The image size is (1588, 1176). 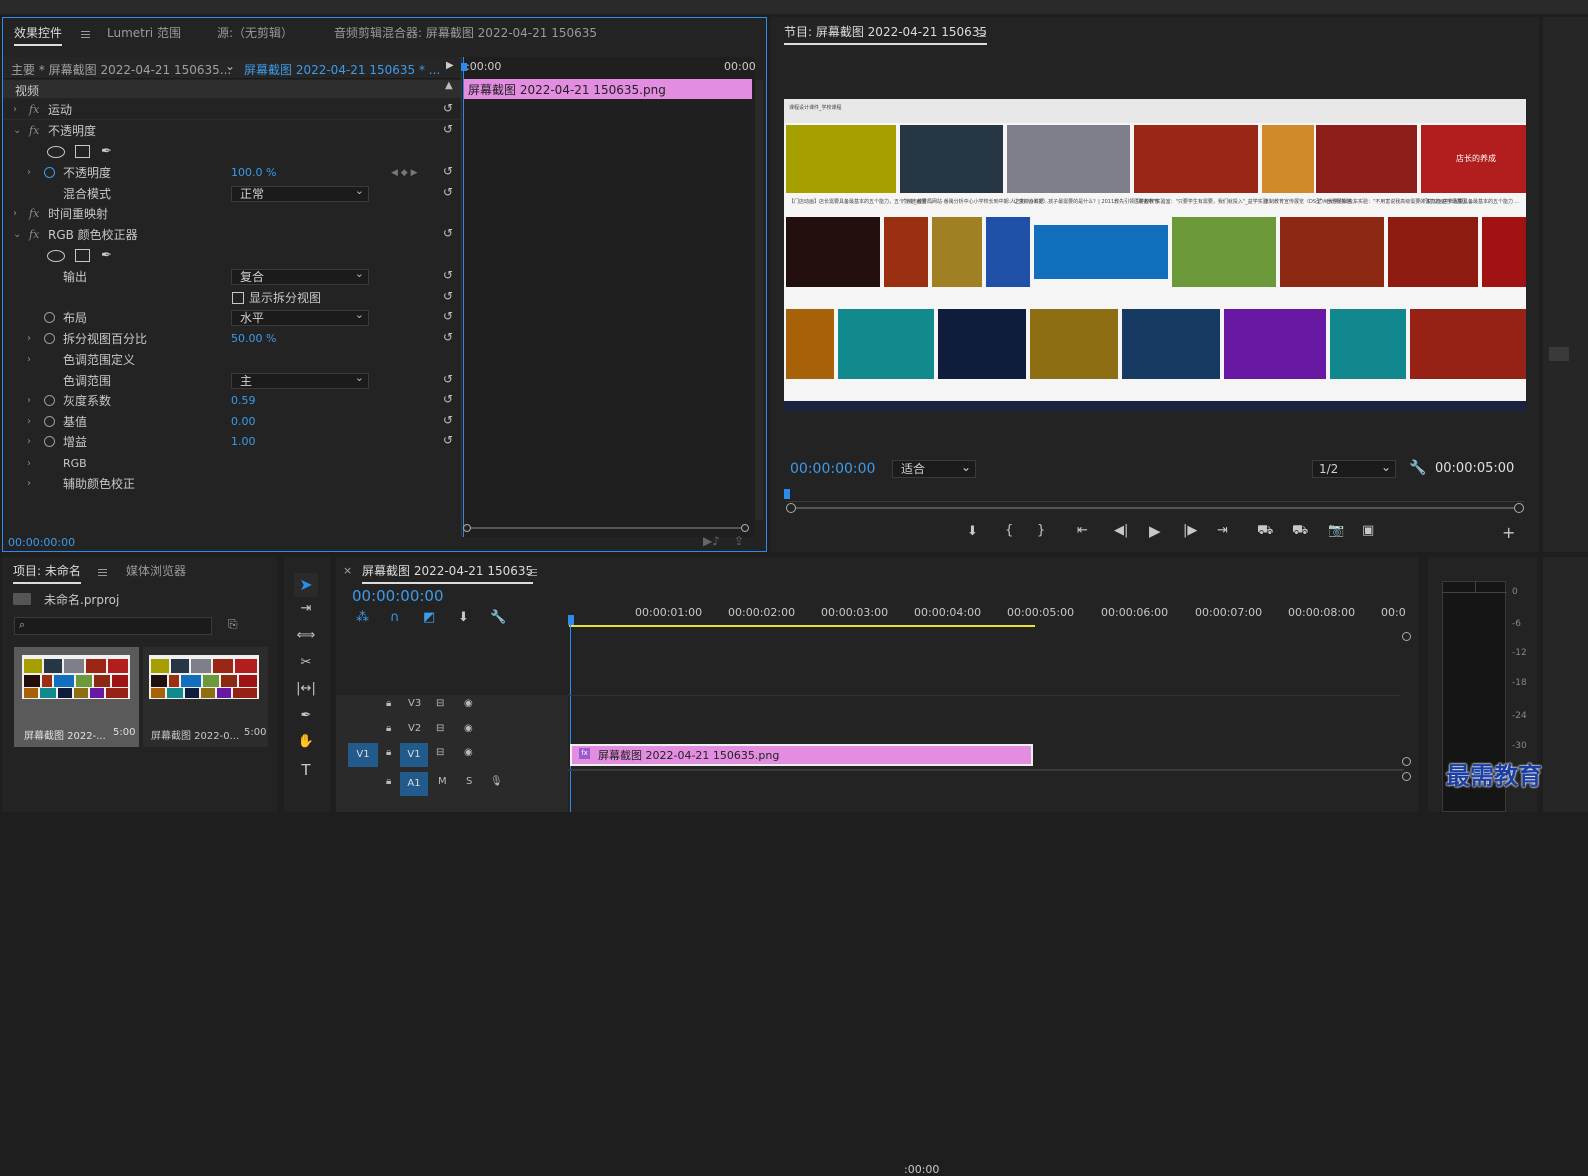 What do you see at coordinates (571, 620) in the screenshot?
I see `timeline-playhead` at bounding box center [571, 620].